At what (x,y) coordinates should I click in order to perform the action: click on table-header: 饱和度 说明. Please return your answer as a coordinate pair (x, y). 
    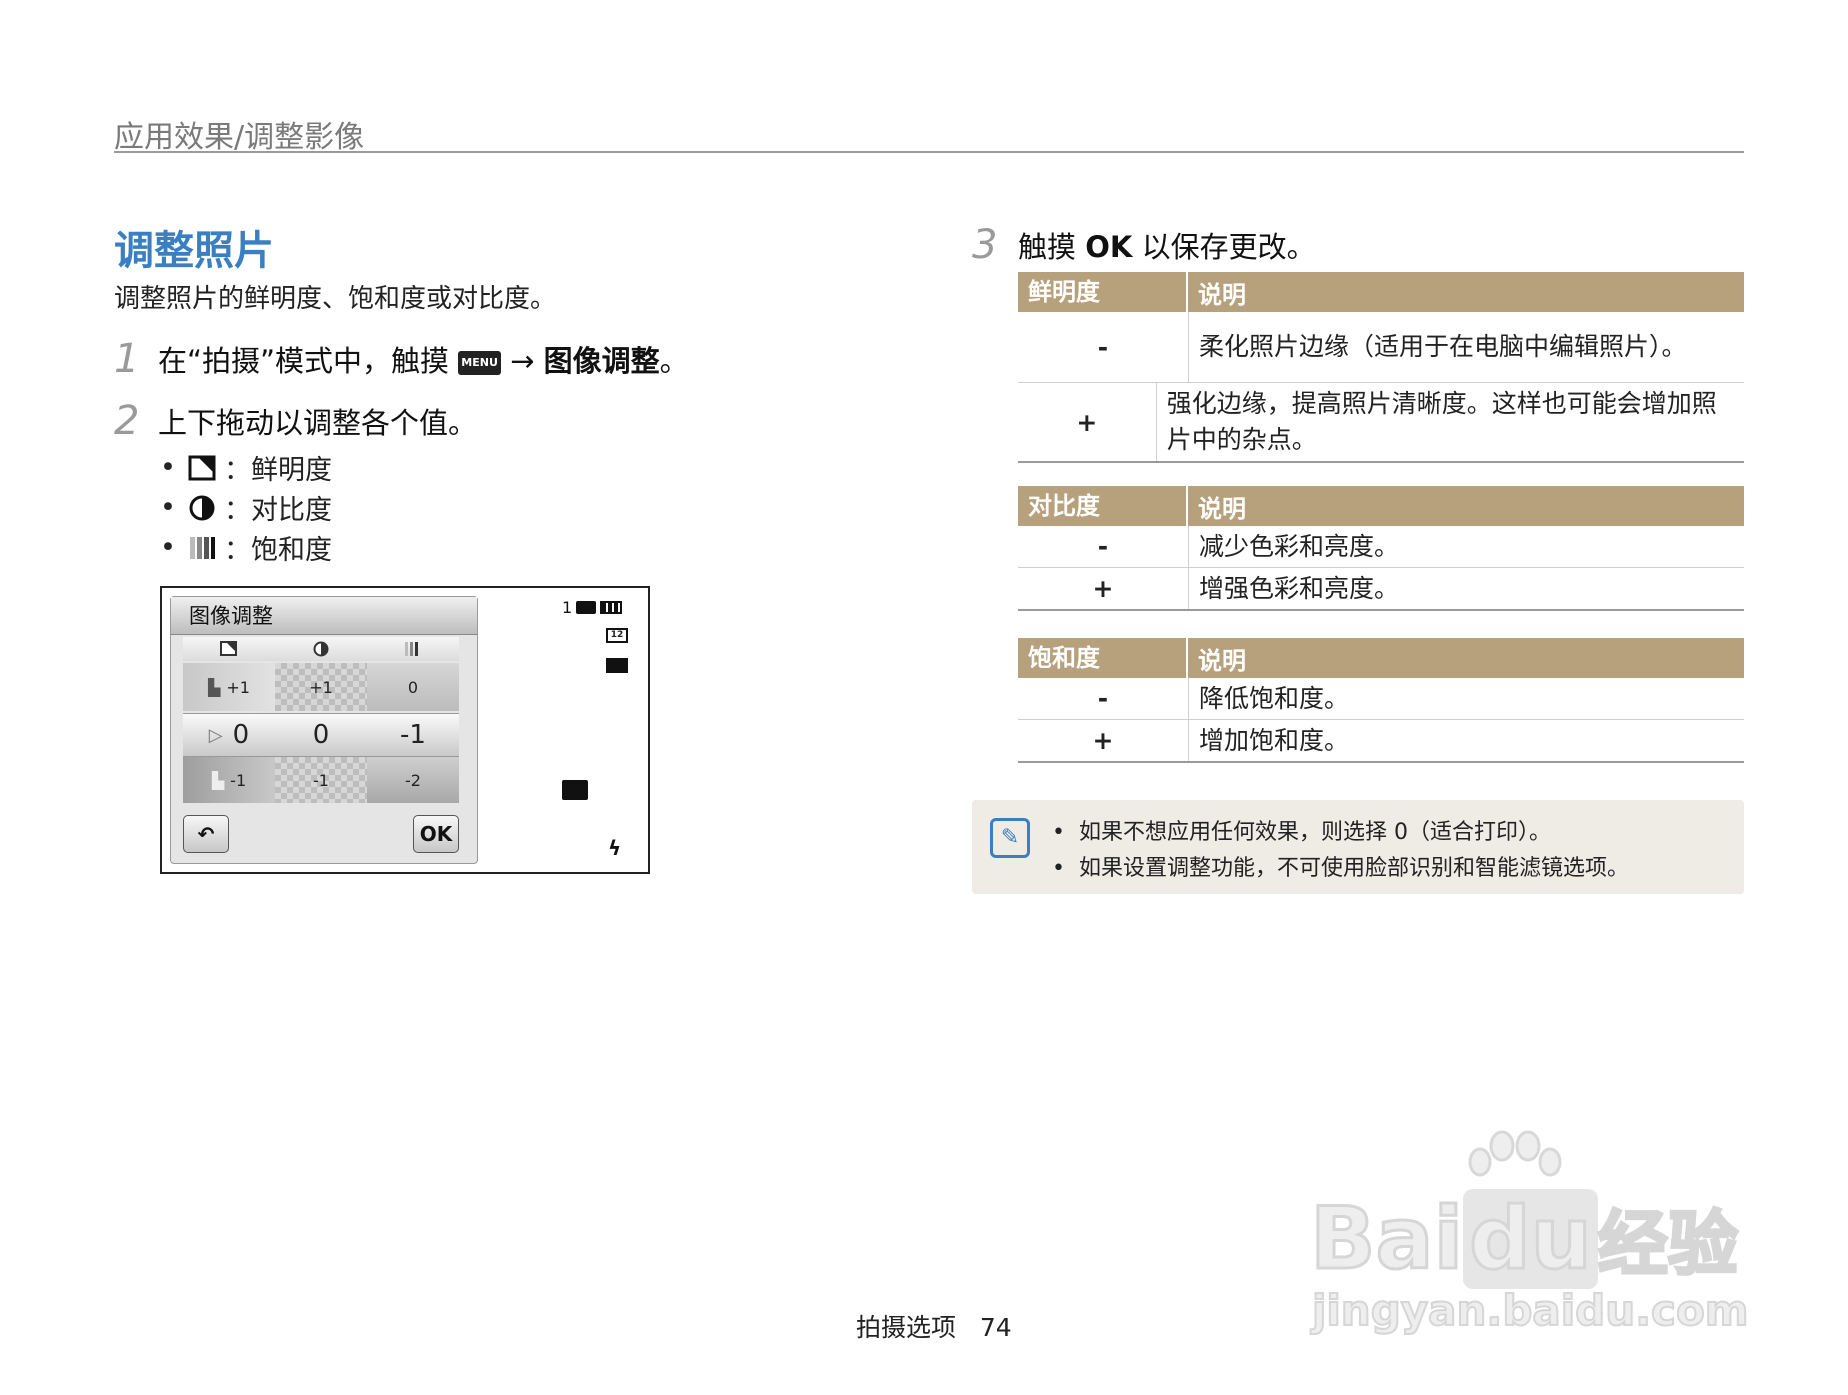
    Looking at the image, I should click on (1381, 658).